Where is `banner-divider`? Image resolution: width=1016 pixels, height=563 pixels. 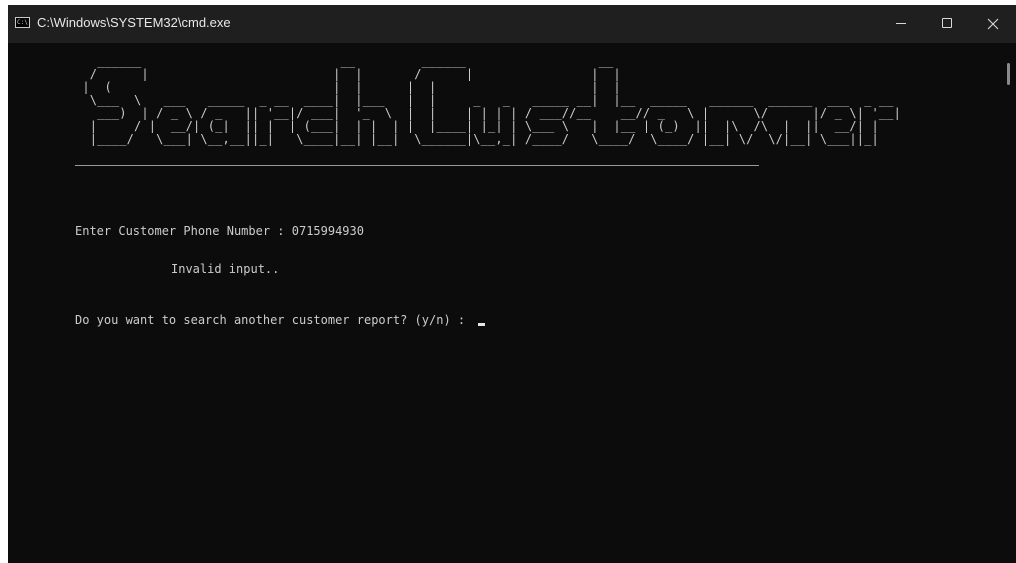 banner-divider is located at coordinates (417, 165).